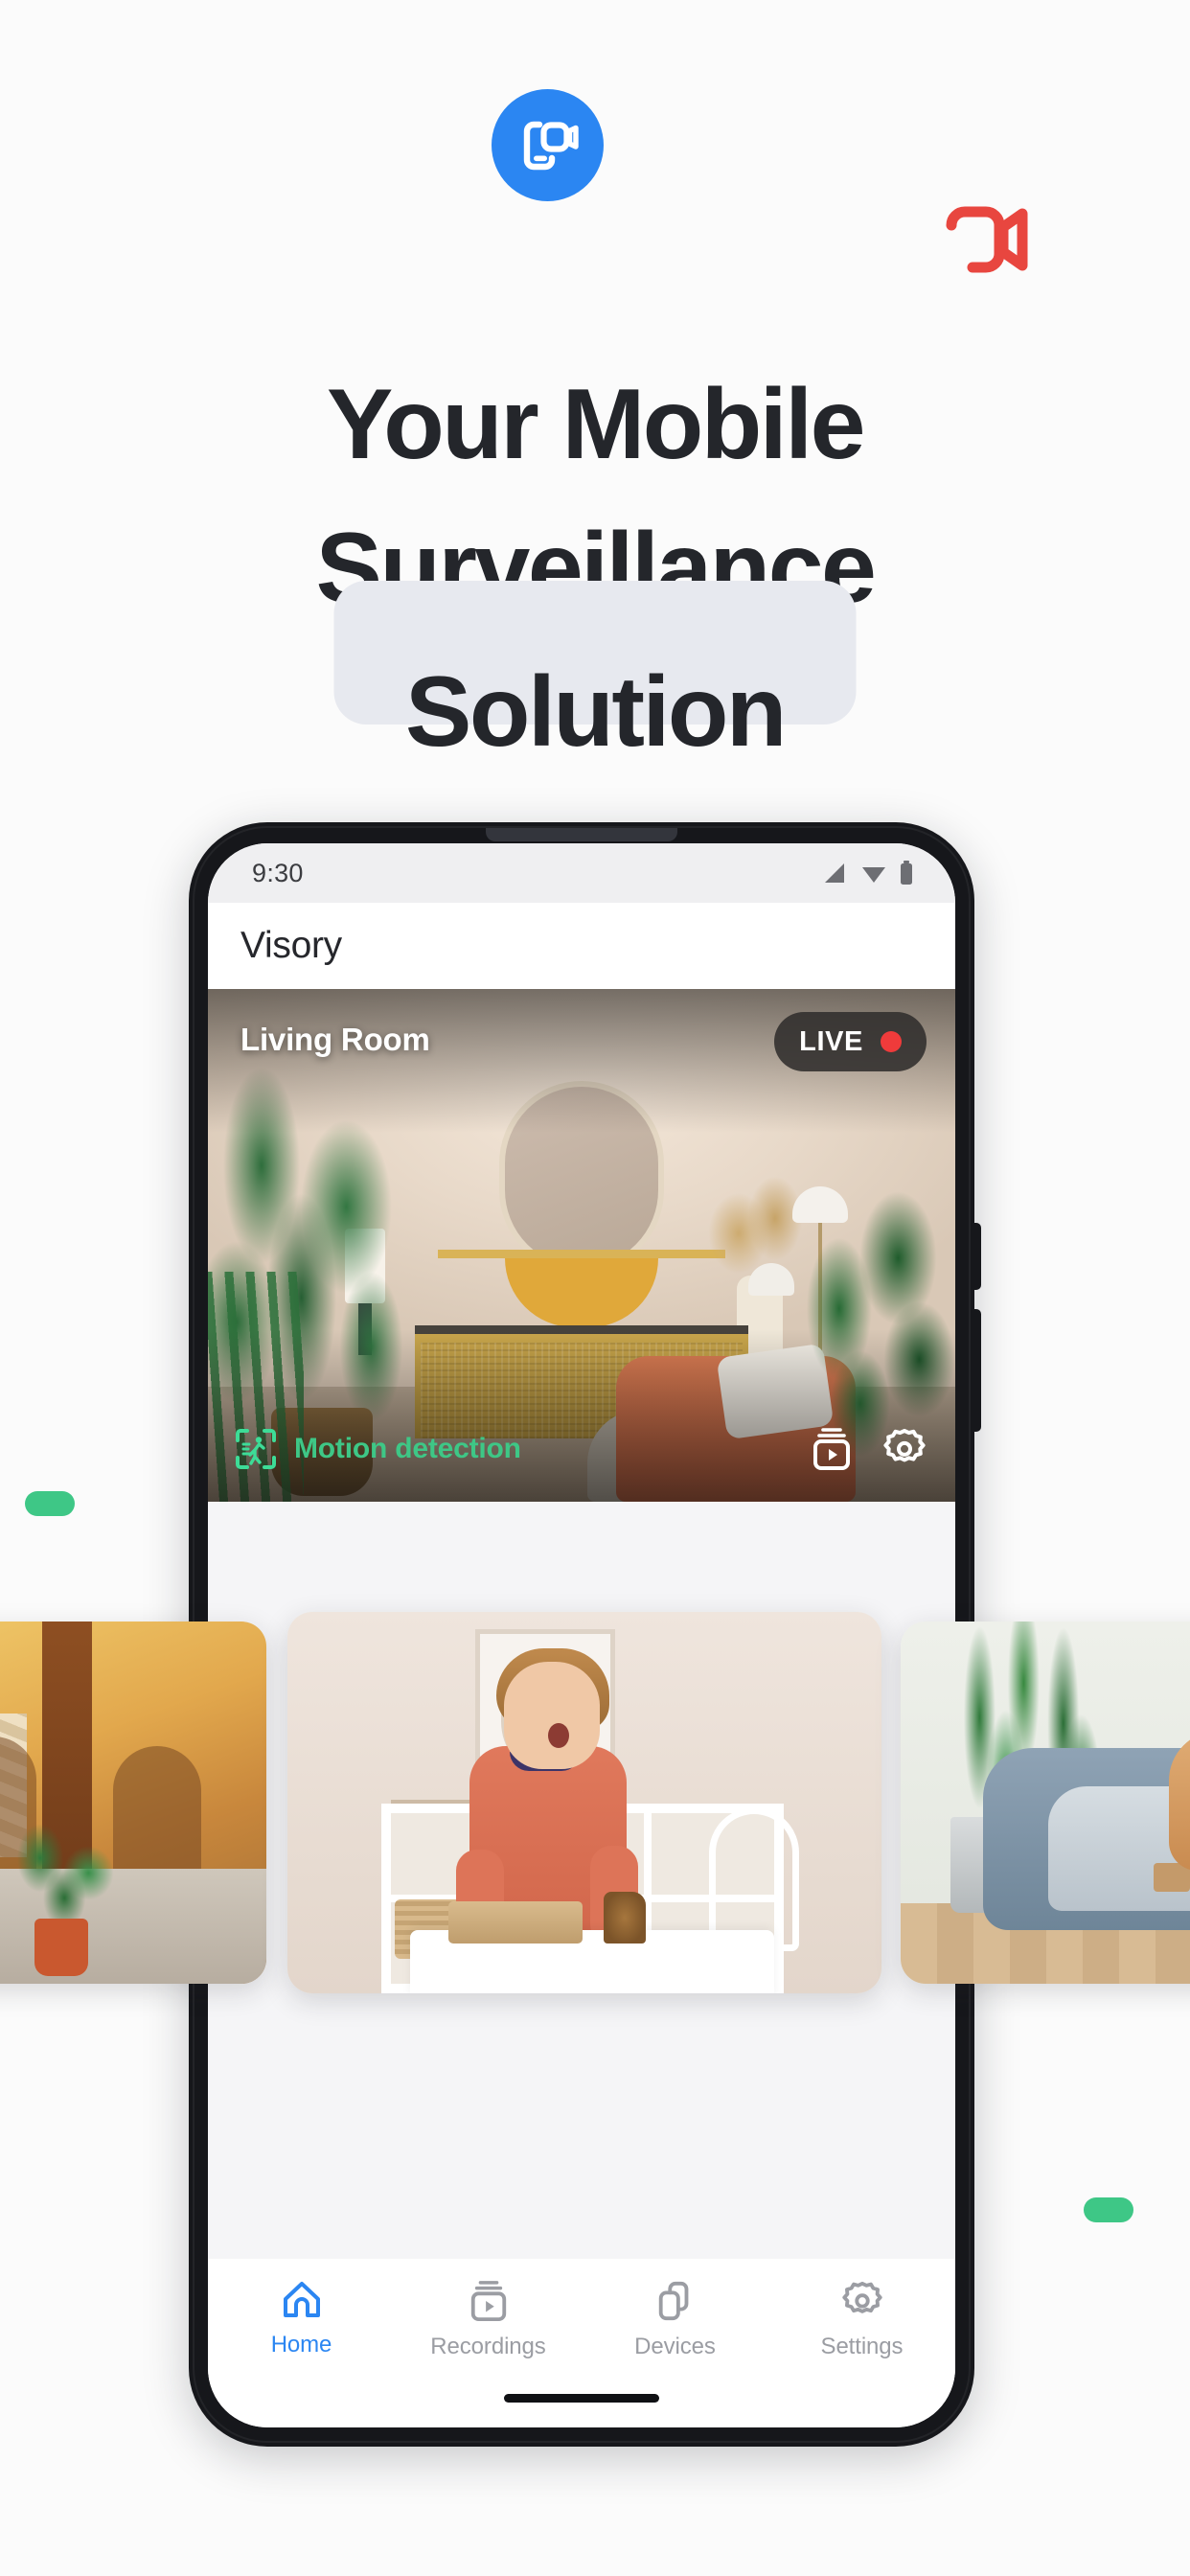 Image resolution: width=1190 pixels, height=2576 pixels. I want to click on camera-thumbnails-carousel, so click(595, 1802).